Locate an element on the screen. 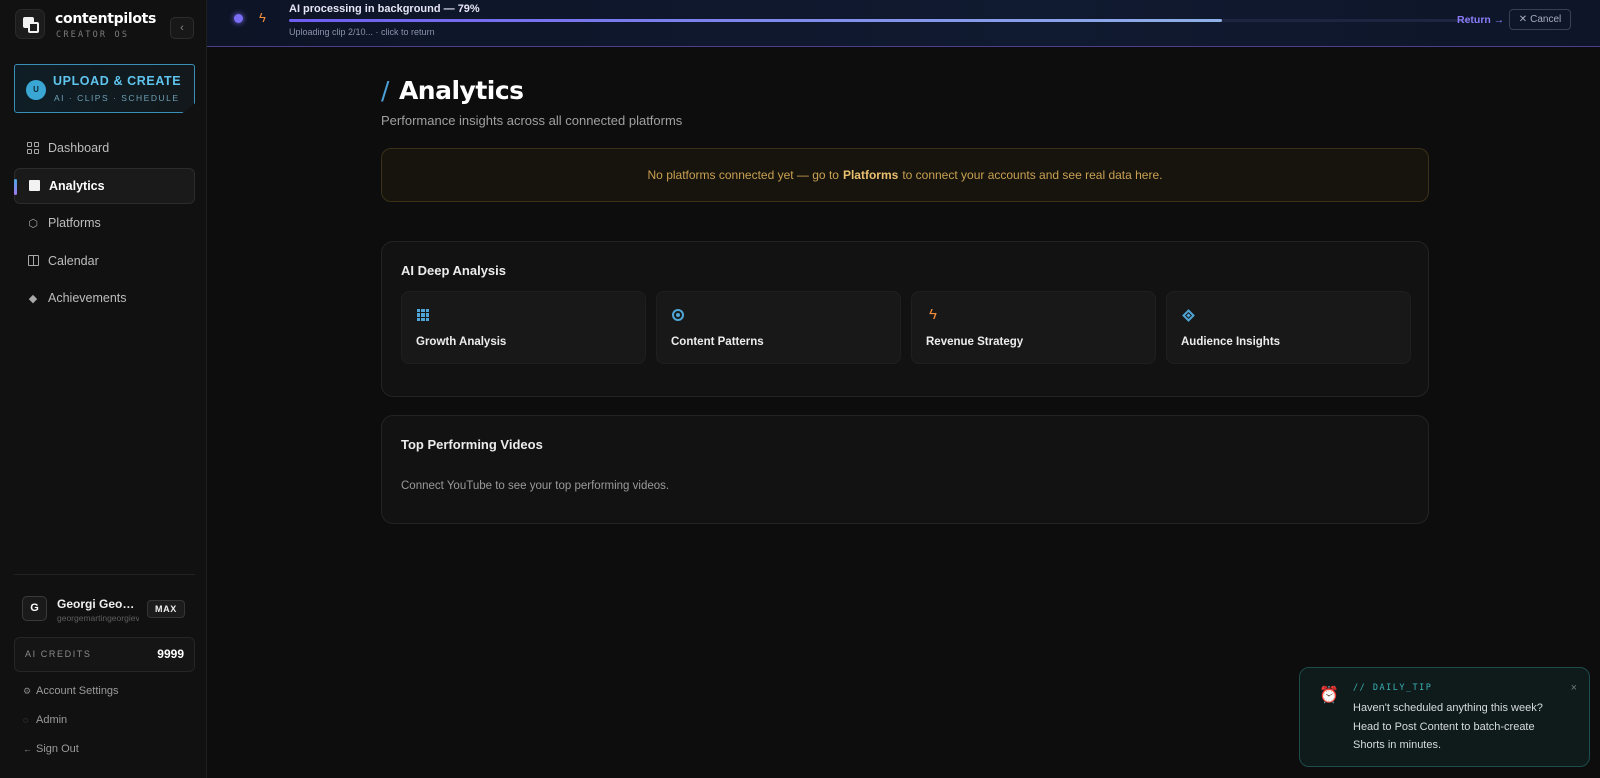 This screenshot has width=1600, height=778. shield-icon: ◌ is located at coordinates (26, 720).